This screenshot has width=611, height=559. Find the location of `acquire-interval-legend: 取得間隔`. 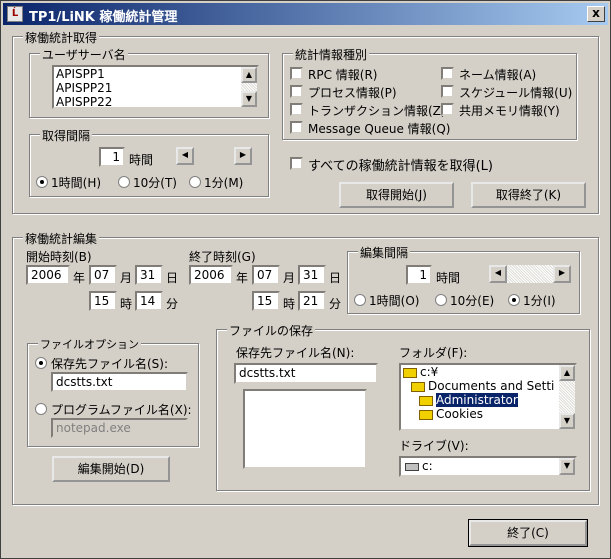

acquire-interval-legend: 取得間隔 is located at coordinates (66, 135).